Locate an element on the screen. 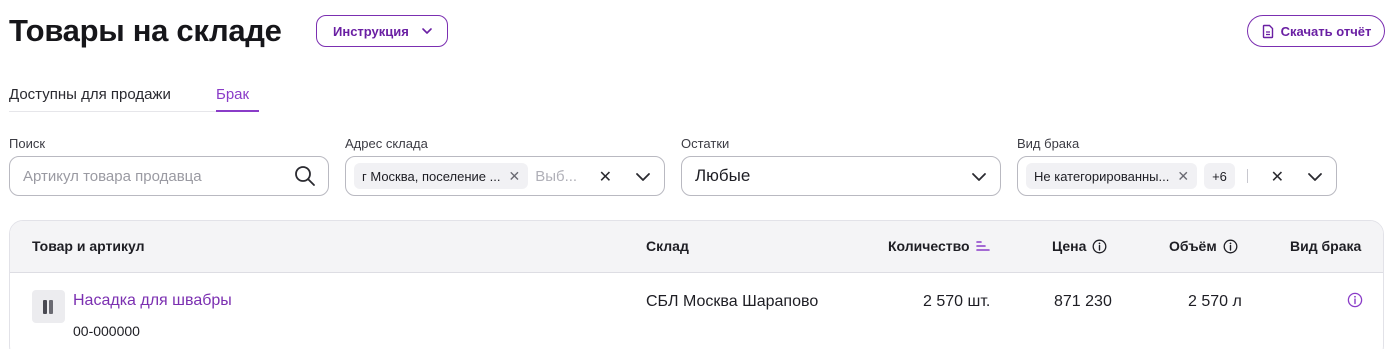 This screenshot has height=349, width=1395. warehouse-cell: СБЛ Москва Шарапово is located at coordinates (732, 301).